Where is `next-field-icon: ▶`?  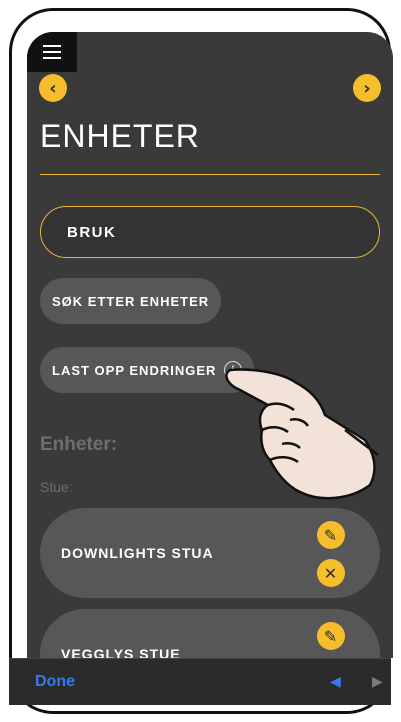
next-field-icon: ▶ is located at coordinates (377, 682).